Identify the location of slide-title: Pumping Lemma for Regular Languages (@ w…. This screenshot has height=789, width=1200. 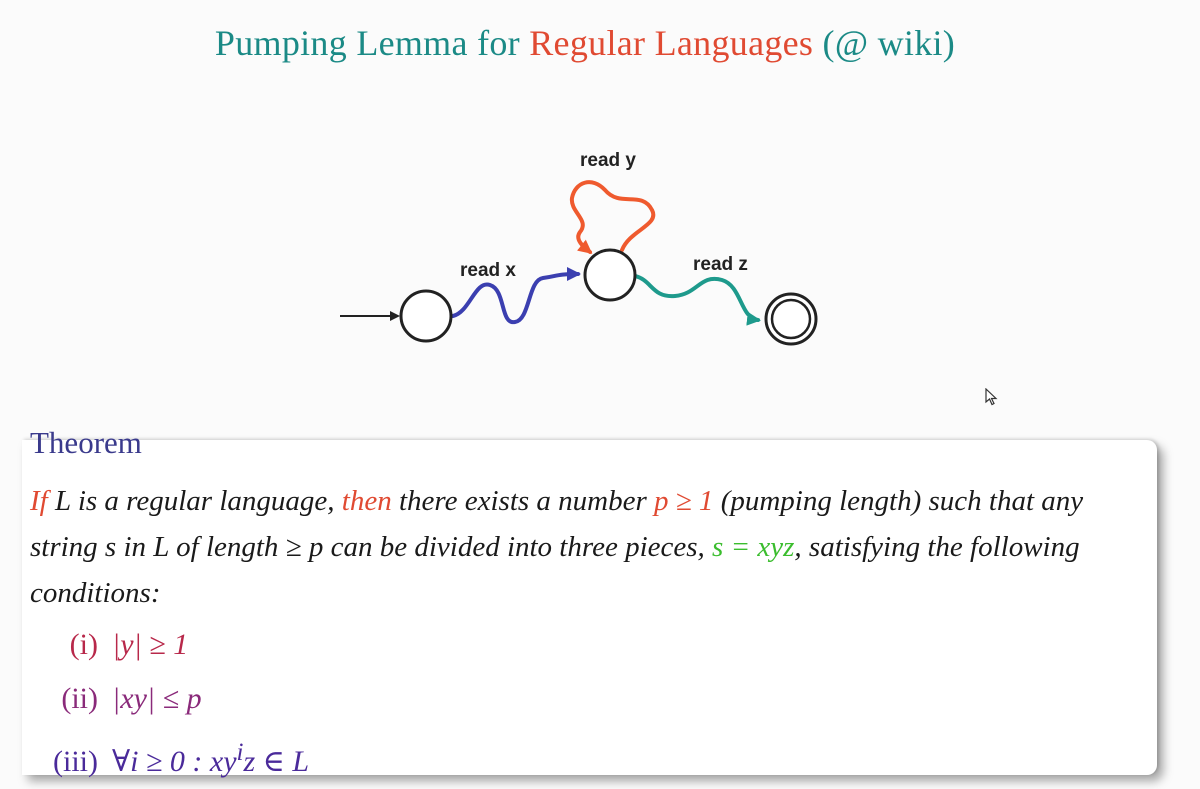
(585, 43).